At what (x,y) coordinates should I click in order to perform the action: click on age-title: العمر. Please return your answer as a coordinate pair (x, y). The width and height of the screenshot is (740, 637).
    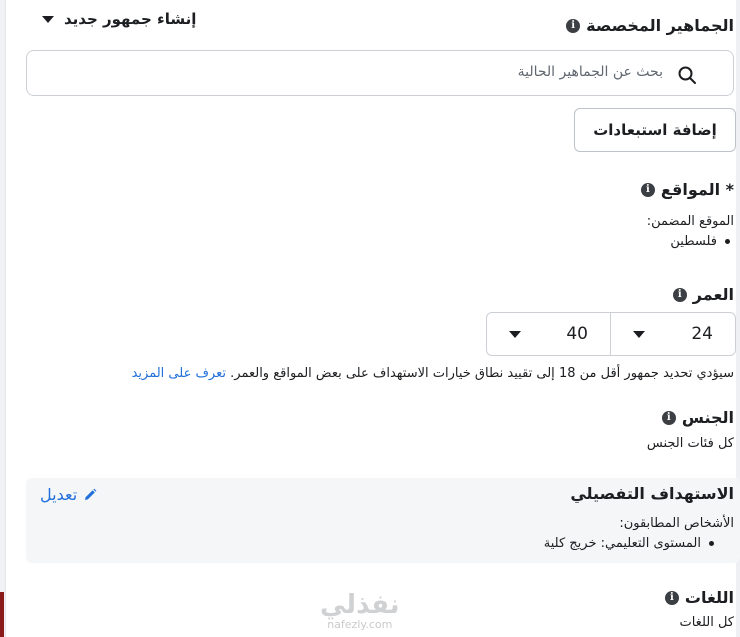
    Looking at the image, I should click on (713, 294).